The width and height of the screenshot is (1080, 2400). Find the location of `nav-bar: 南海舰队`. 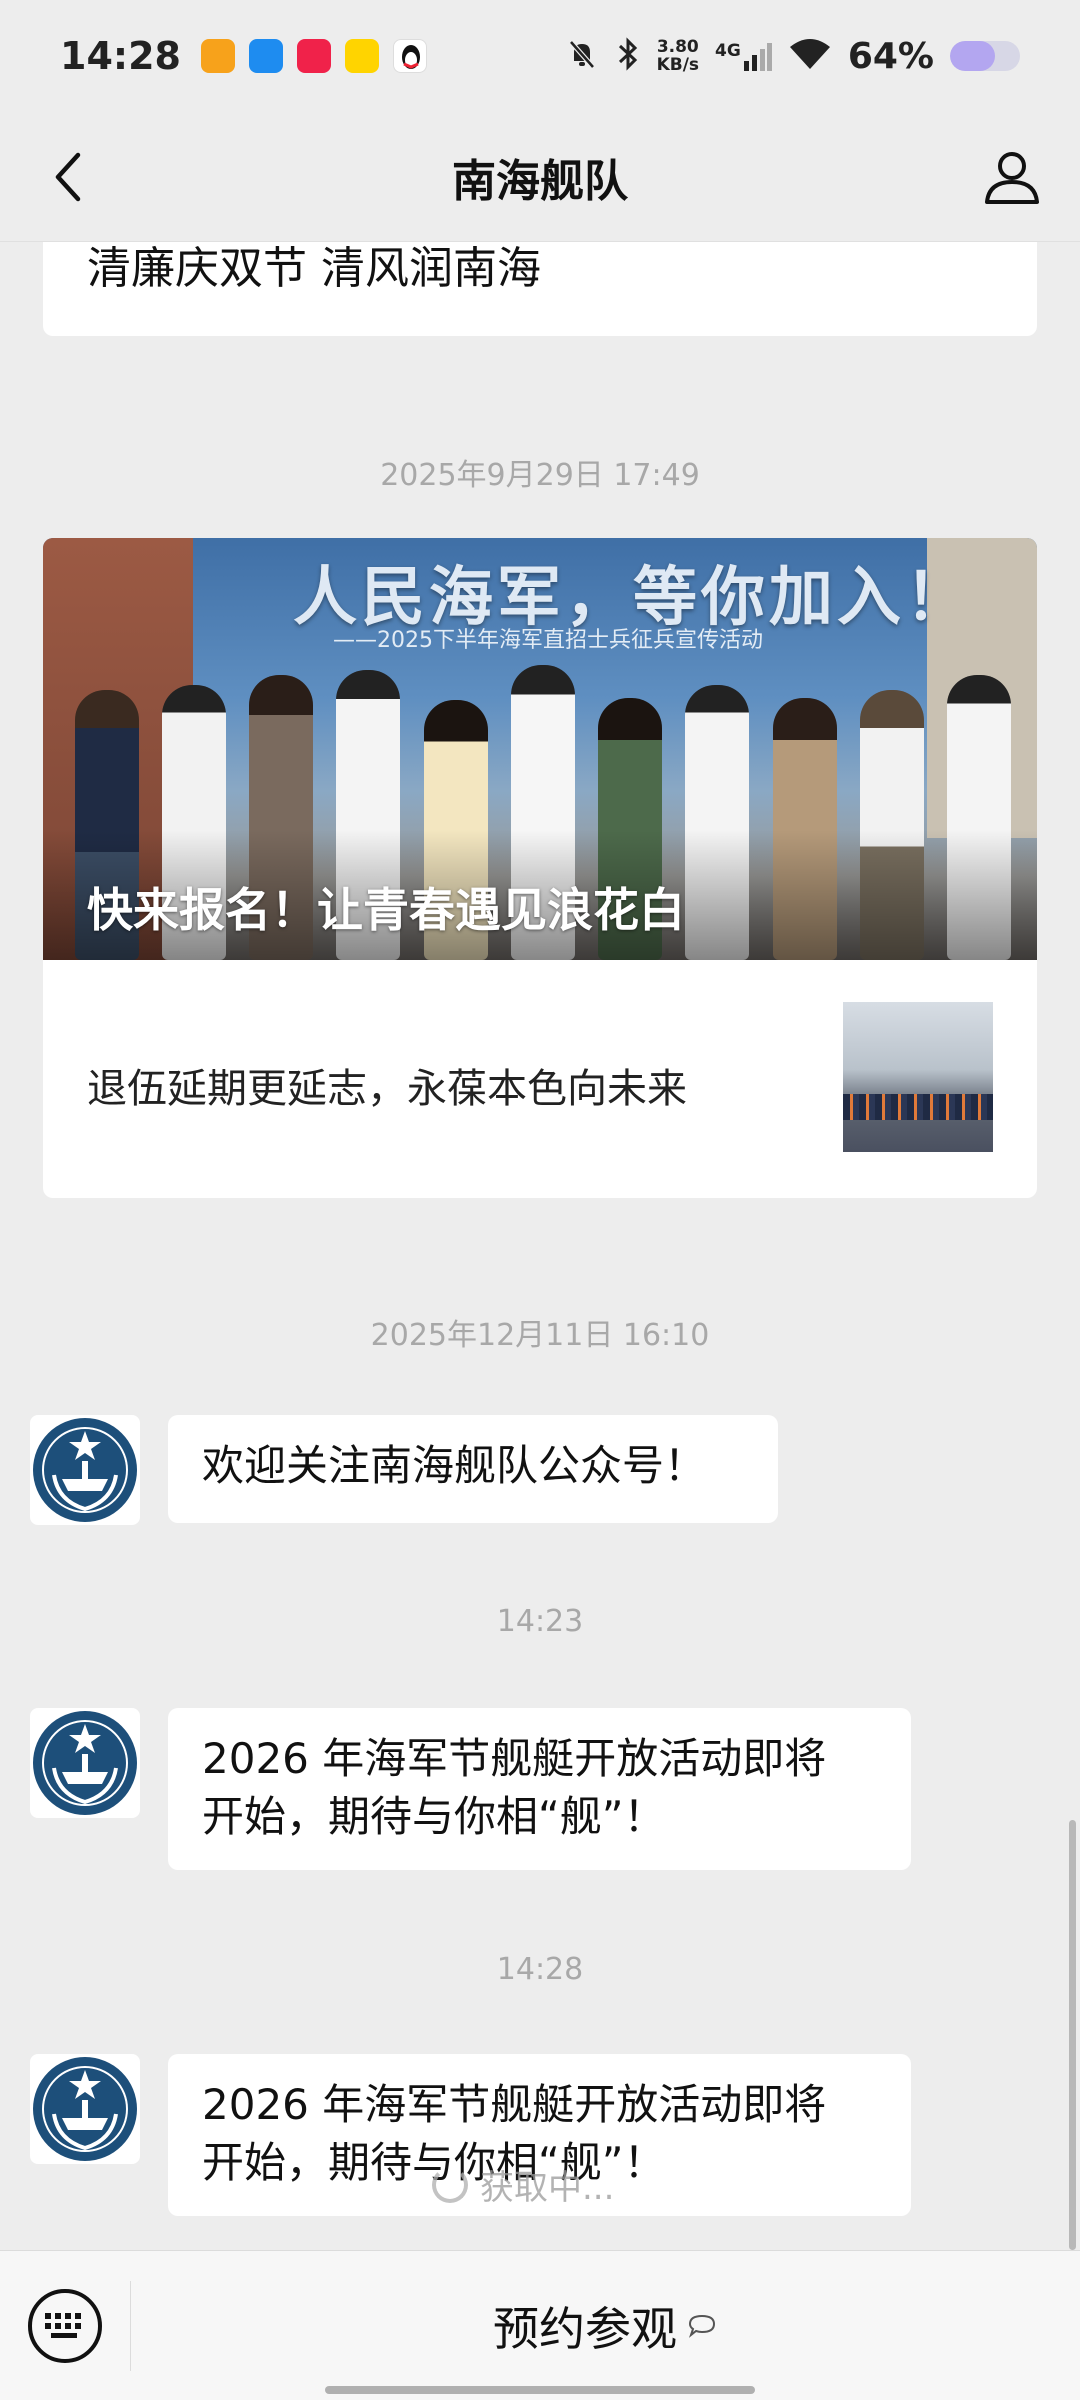

nav-bar: 南海舰队 is located at coordinates (540, 177).